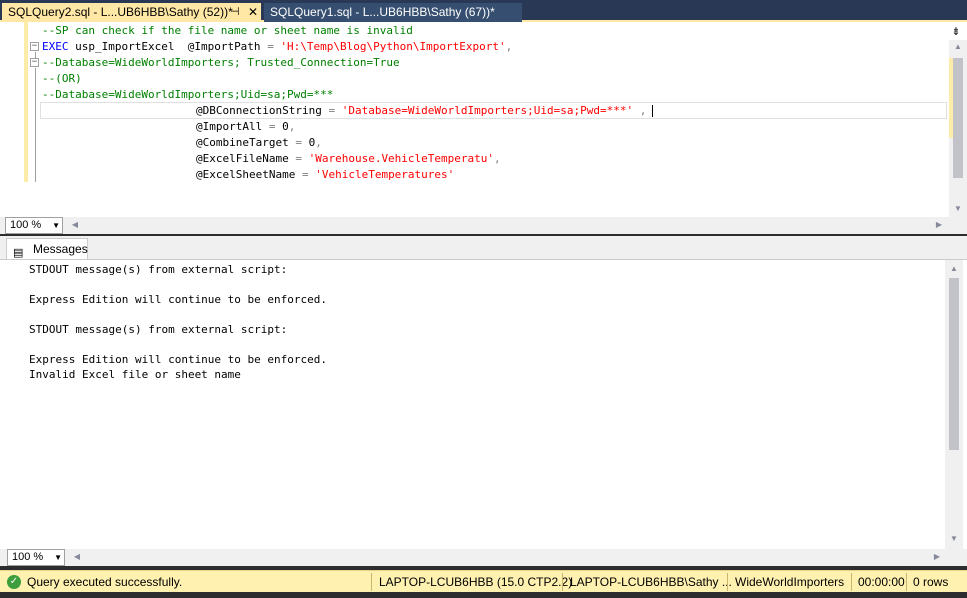  Describe the element at coordinates (483, 557) in the screenshot. I see `messages-horizontal-bar: 100 % ▼ ◀ ▶` at that location.